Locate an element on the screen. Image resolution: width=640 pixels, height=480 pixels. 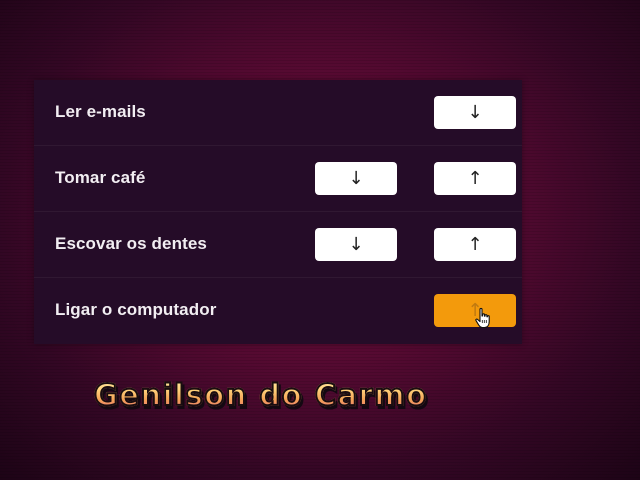
task-row-tomar-cafe: Tomar café ↓ ↑ is located at coordinates (278, 179).